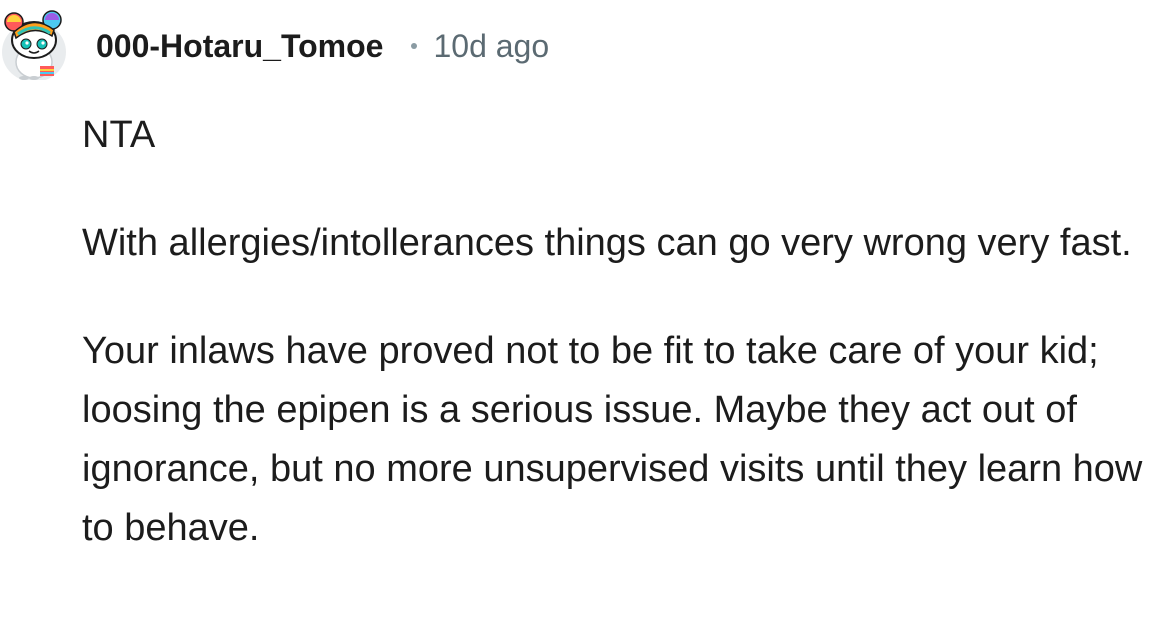 The width and height of the screenshot is (1176, 622). What do you see at coordinates (491, 46) in the screenshot?
I see `comment-timestamp: 10d ago` at bounding box center [491, 46].